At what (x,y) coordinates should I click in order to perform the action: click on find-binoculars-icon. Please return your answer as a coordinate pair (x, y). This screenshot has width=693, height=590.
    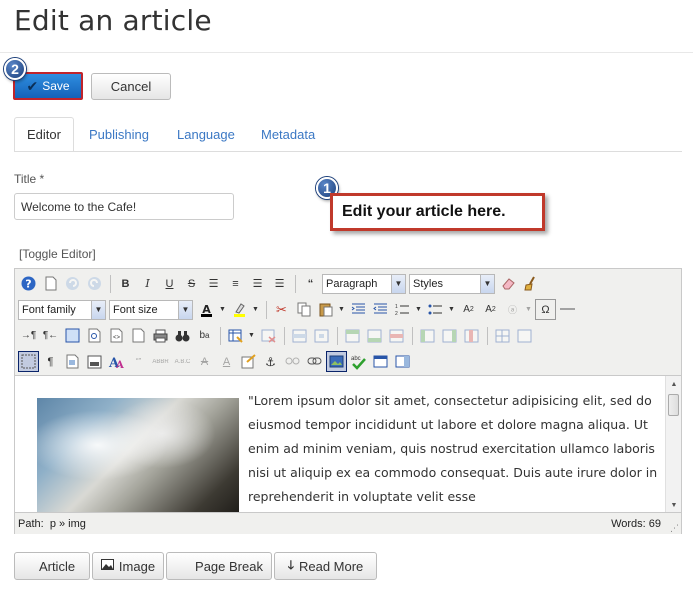
    Looking at the image, I should click on (182, 335).